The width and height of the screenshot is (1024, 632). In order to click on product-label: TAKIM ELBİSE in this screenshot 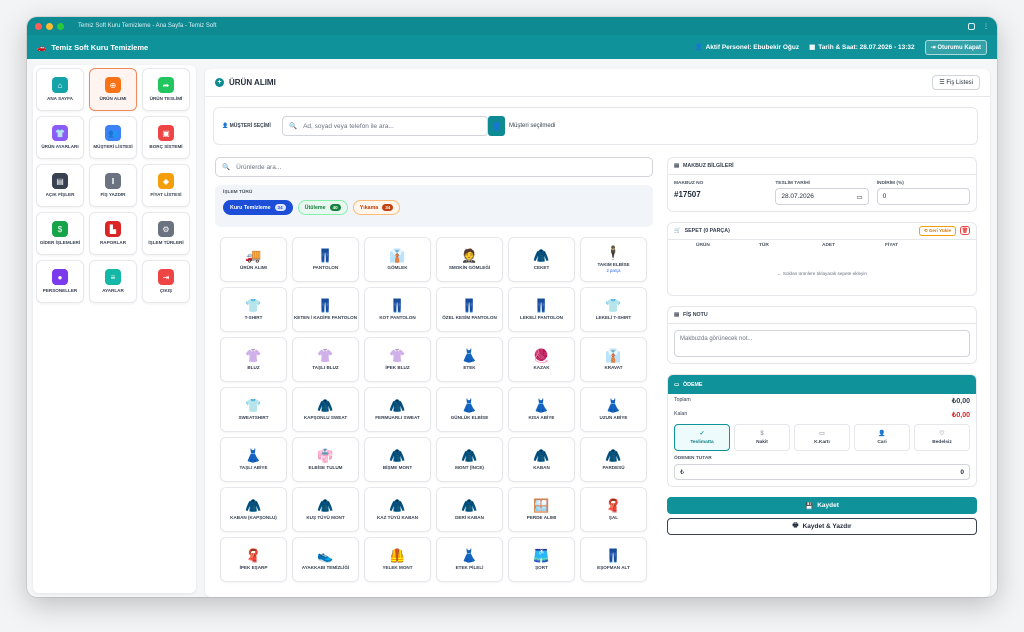, I will do `click(613, 264)`.